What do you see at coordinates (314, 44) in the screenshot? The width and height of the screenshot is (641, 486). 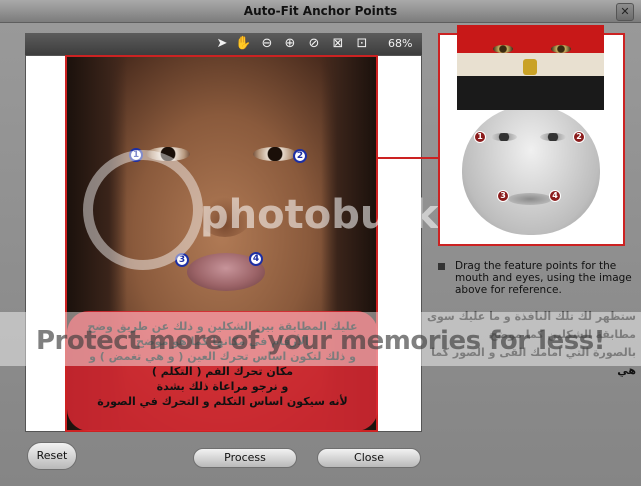 I see `no-entry-icon: ⊘` at bounding box center [314, 44].